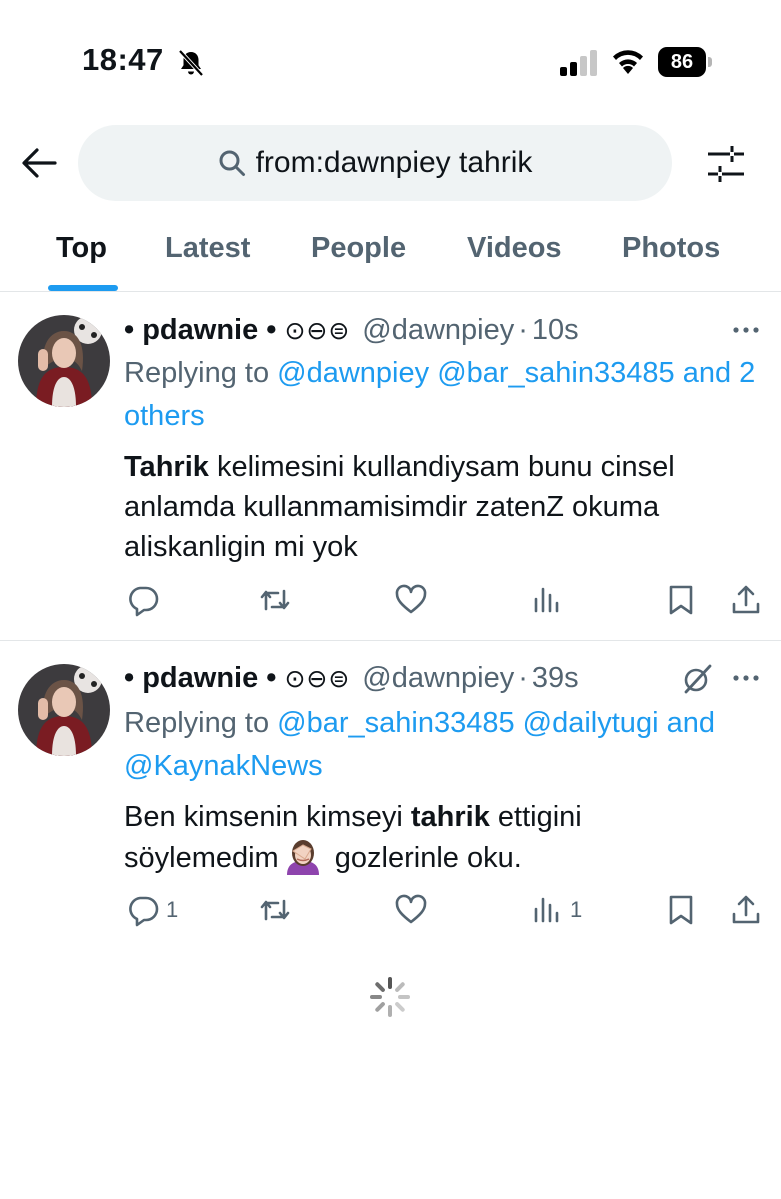  I want to click on loading-spinner-icon, so click(390, 997).